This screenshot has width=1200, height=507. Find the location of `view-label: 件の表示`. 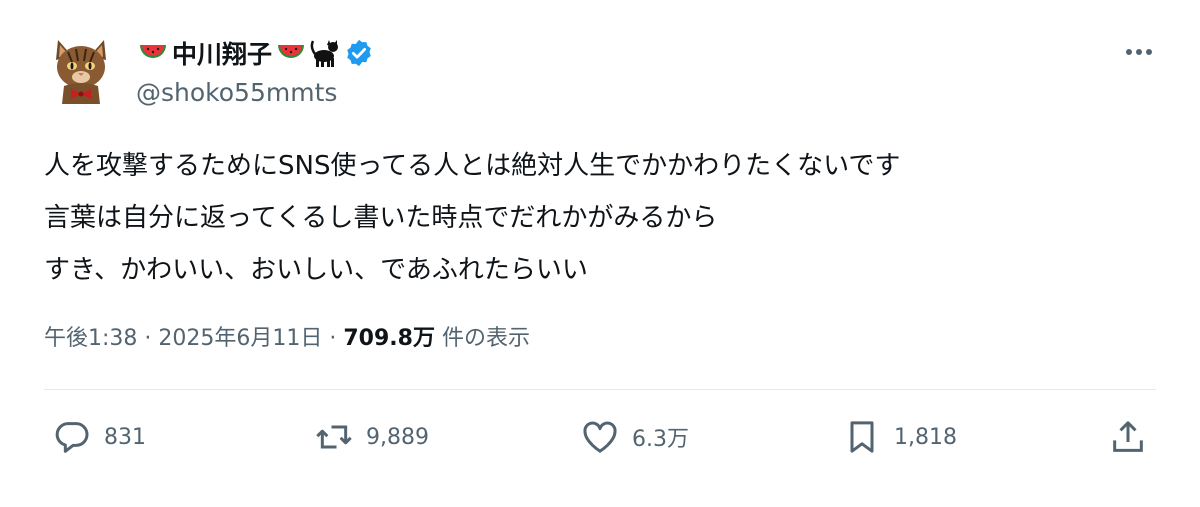

view-label: 件の表示 is located at coordinates (482, 338).